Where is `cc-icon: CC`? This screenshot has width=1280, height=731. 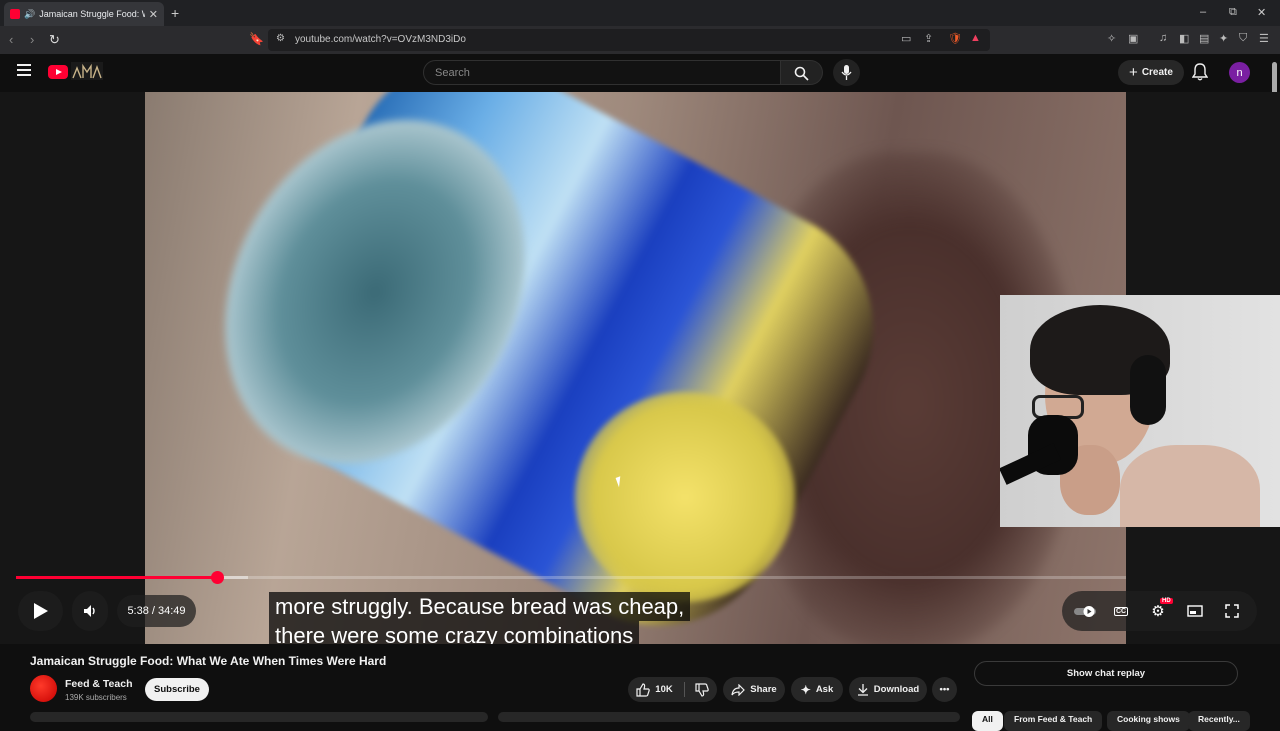 cc-icon: CC is located at coordinates (1121, 611).